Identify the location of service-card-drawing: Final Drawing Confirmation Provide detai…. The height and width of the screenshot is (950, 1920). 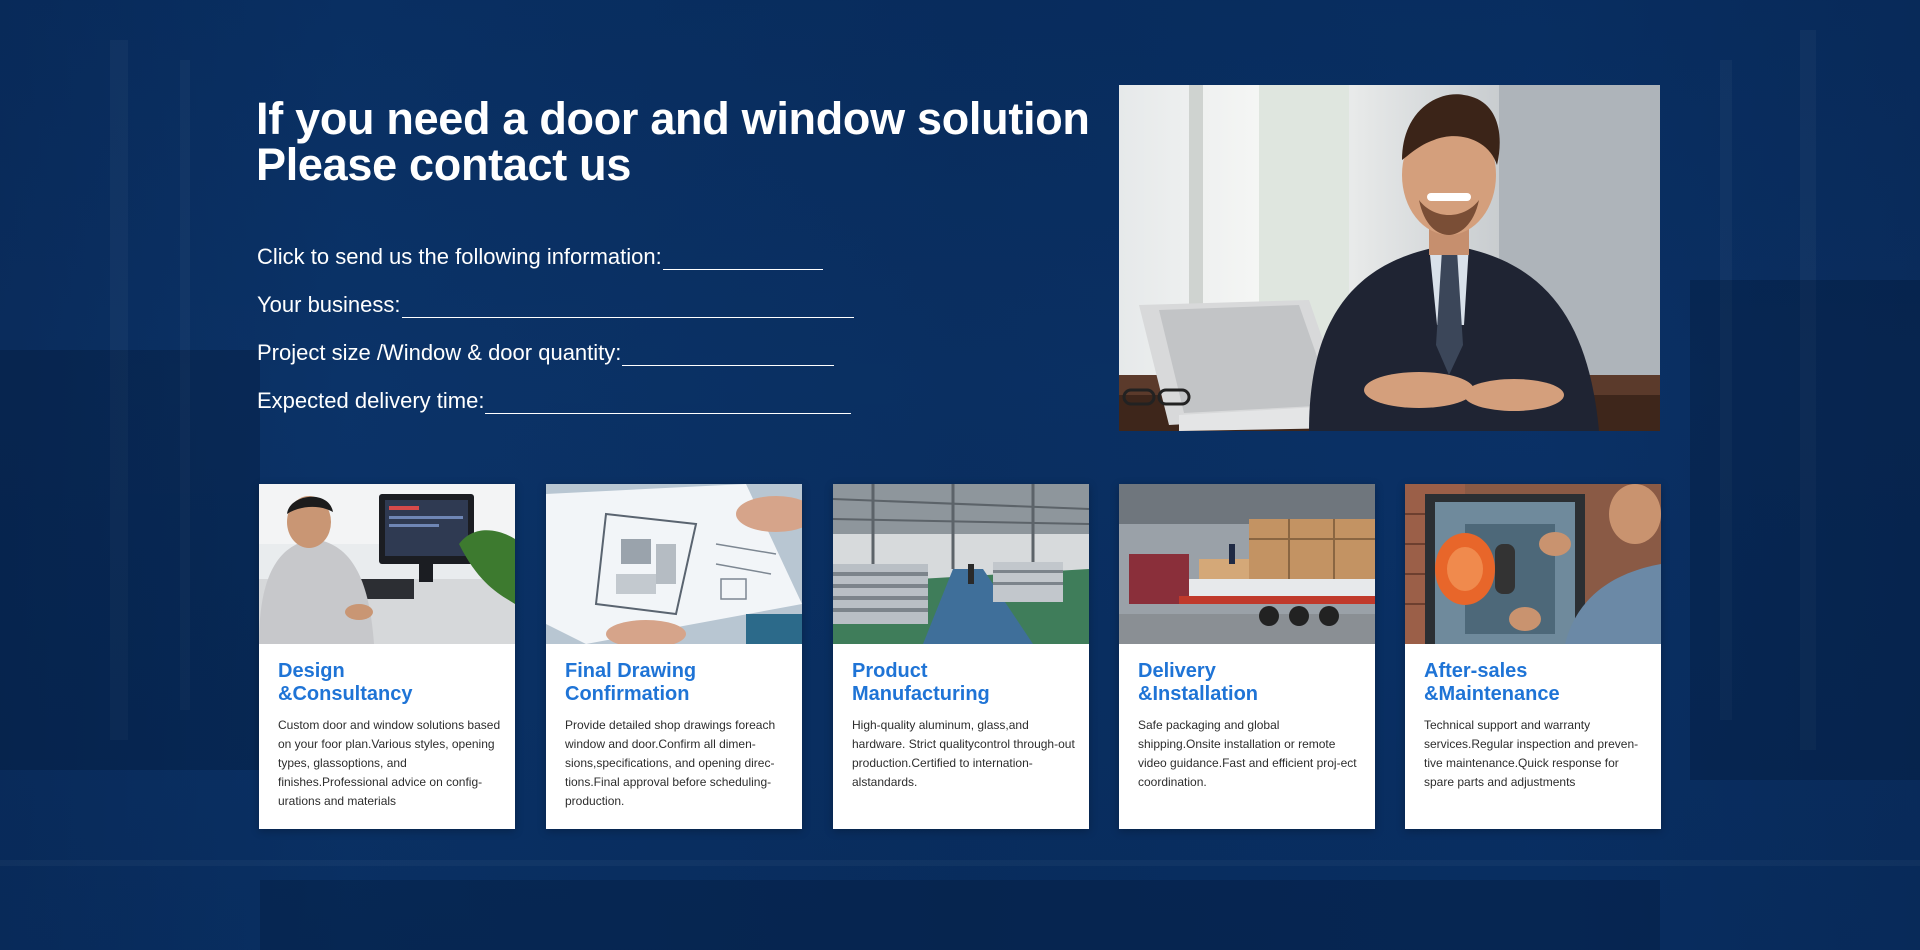
(674, 656).